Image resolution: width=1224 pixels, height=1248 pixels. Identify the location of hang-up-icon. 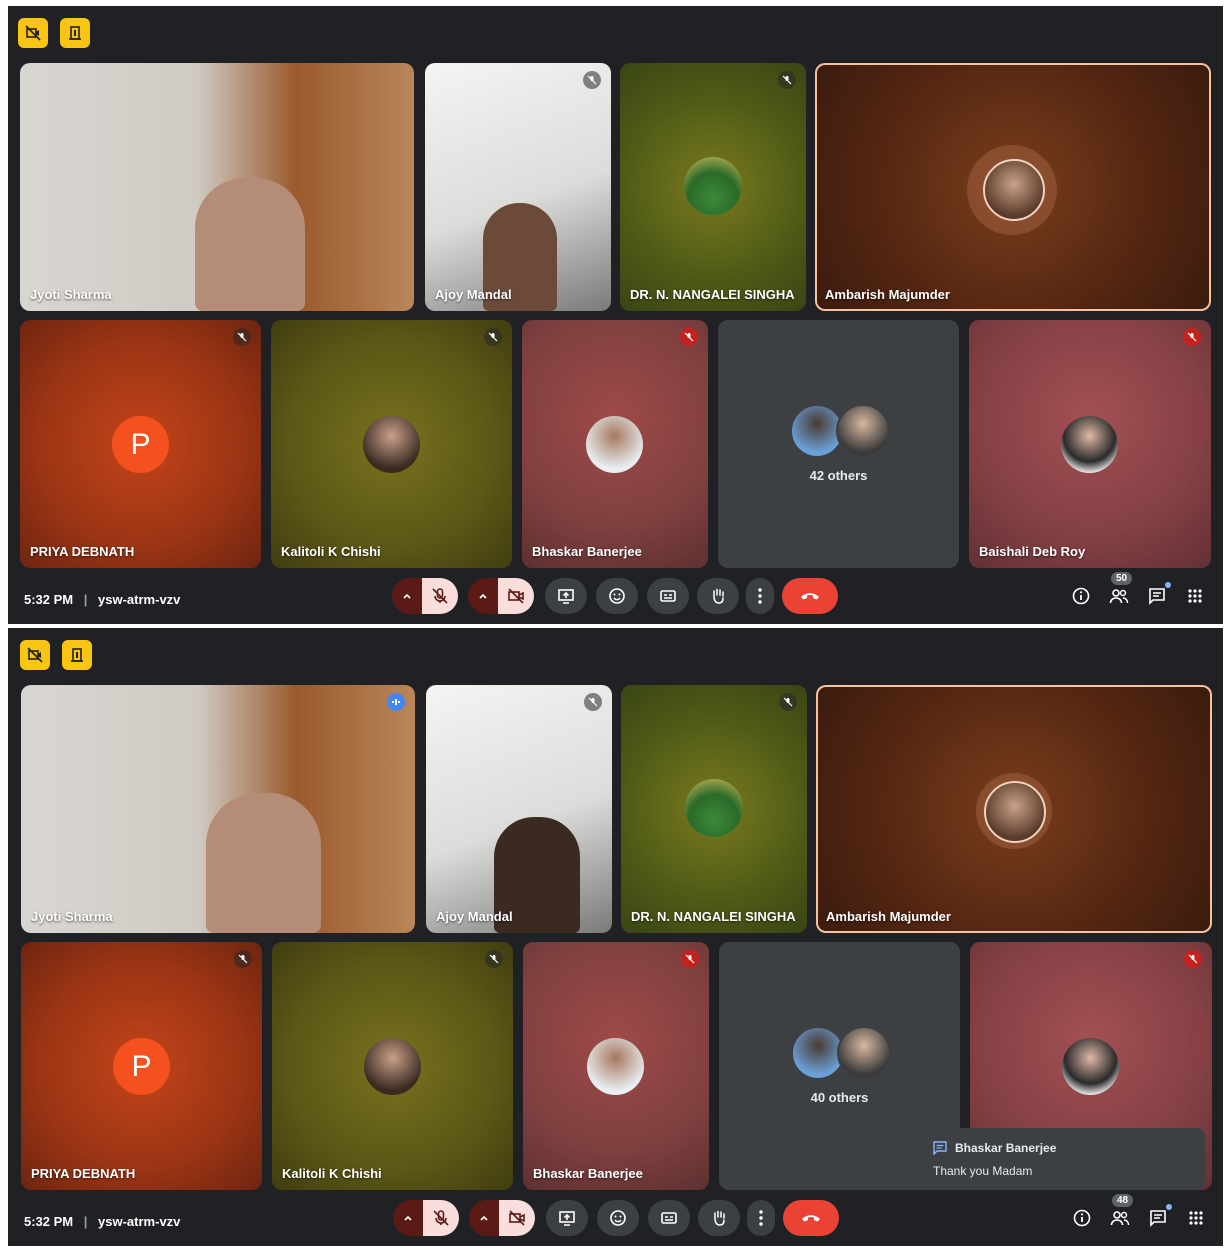
(811, 1218).